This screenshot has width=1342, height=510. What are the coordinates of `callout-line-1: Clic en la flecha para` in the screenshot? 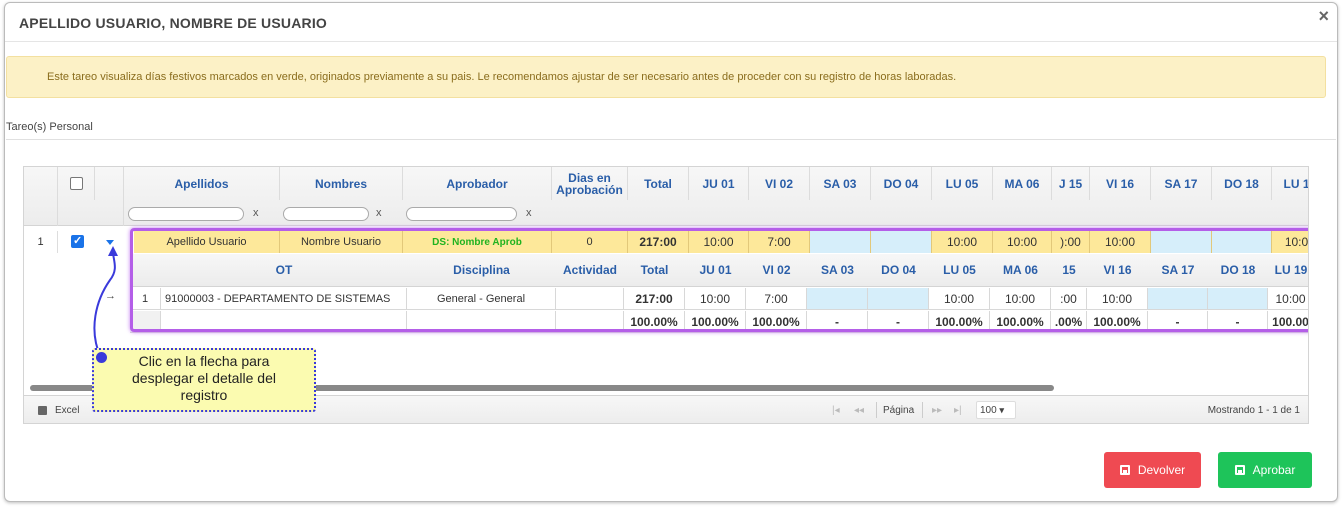 It's located at (204, 361).